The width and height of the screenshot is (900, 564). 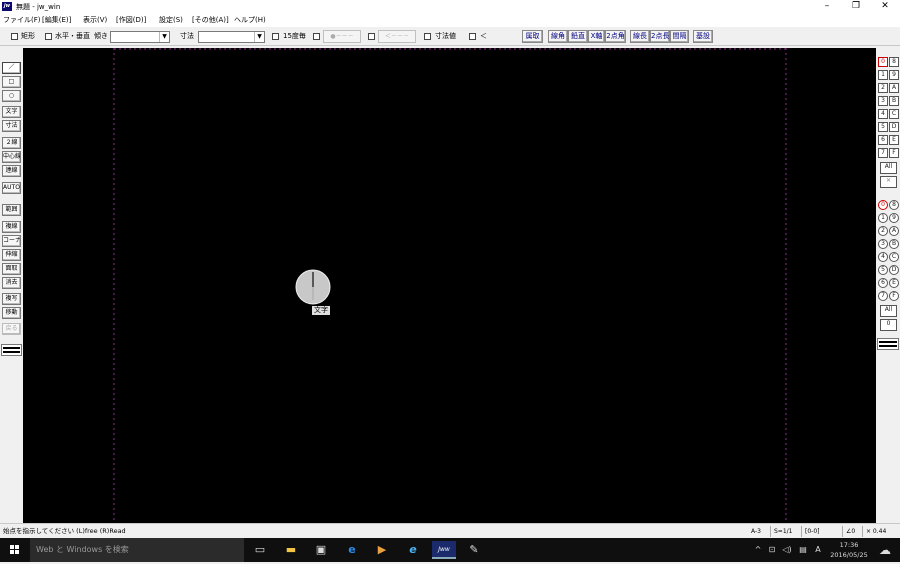 What do you see at coordinates (11, 329) in the screenshot?
I see `tool-undo: 戻る` at bounding box center [11, 329].